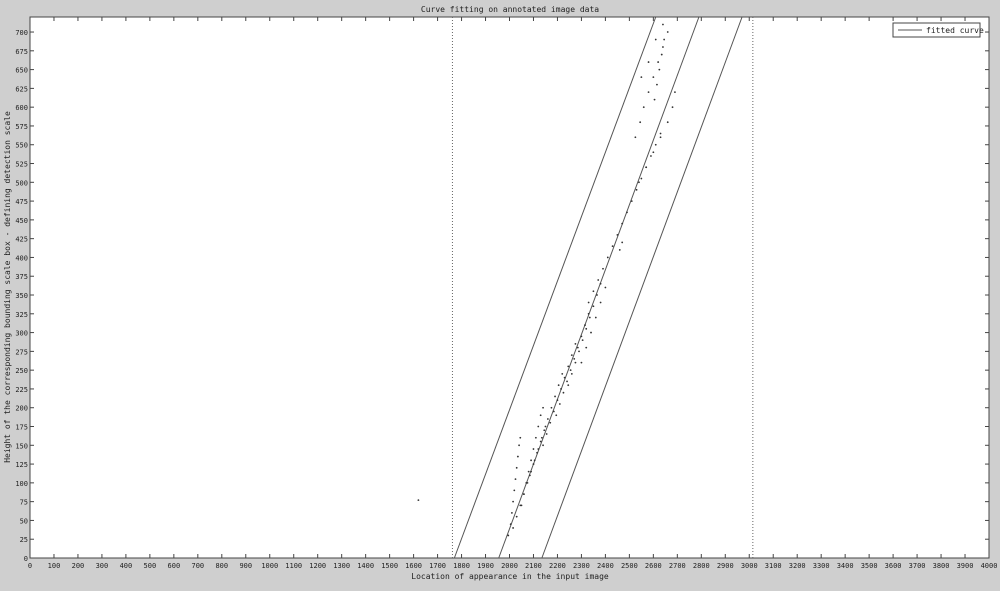  Describe the element at coordinates (150, 566) in the screenshot. I see `x-tick-label: 500` at that location.